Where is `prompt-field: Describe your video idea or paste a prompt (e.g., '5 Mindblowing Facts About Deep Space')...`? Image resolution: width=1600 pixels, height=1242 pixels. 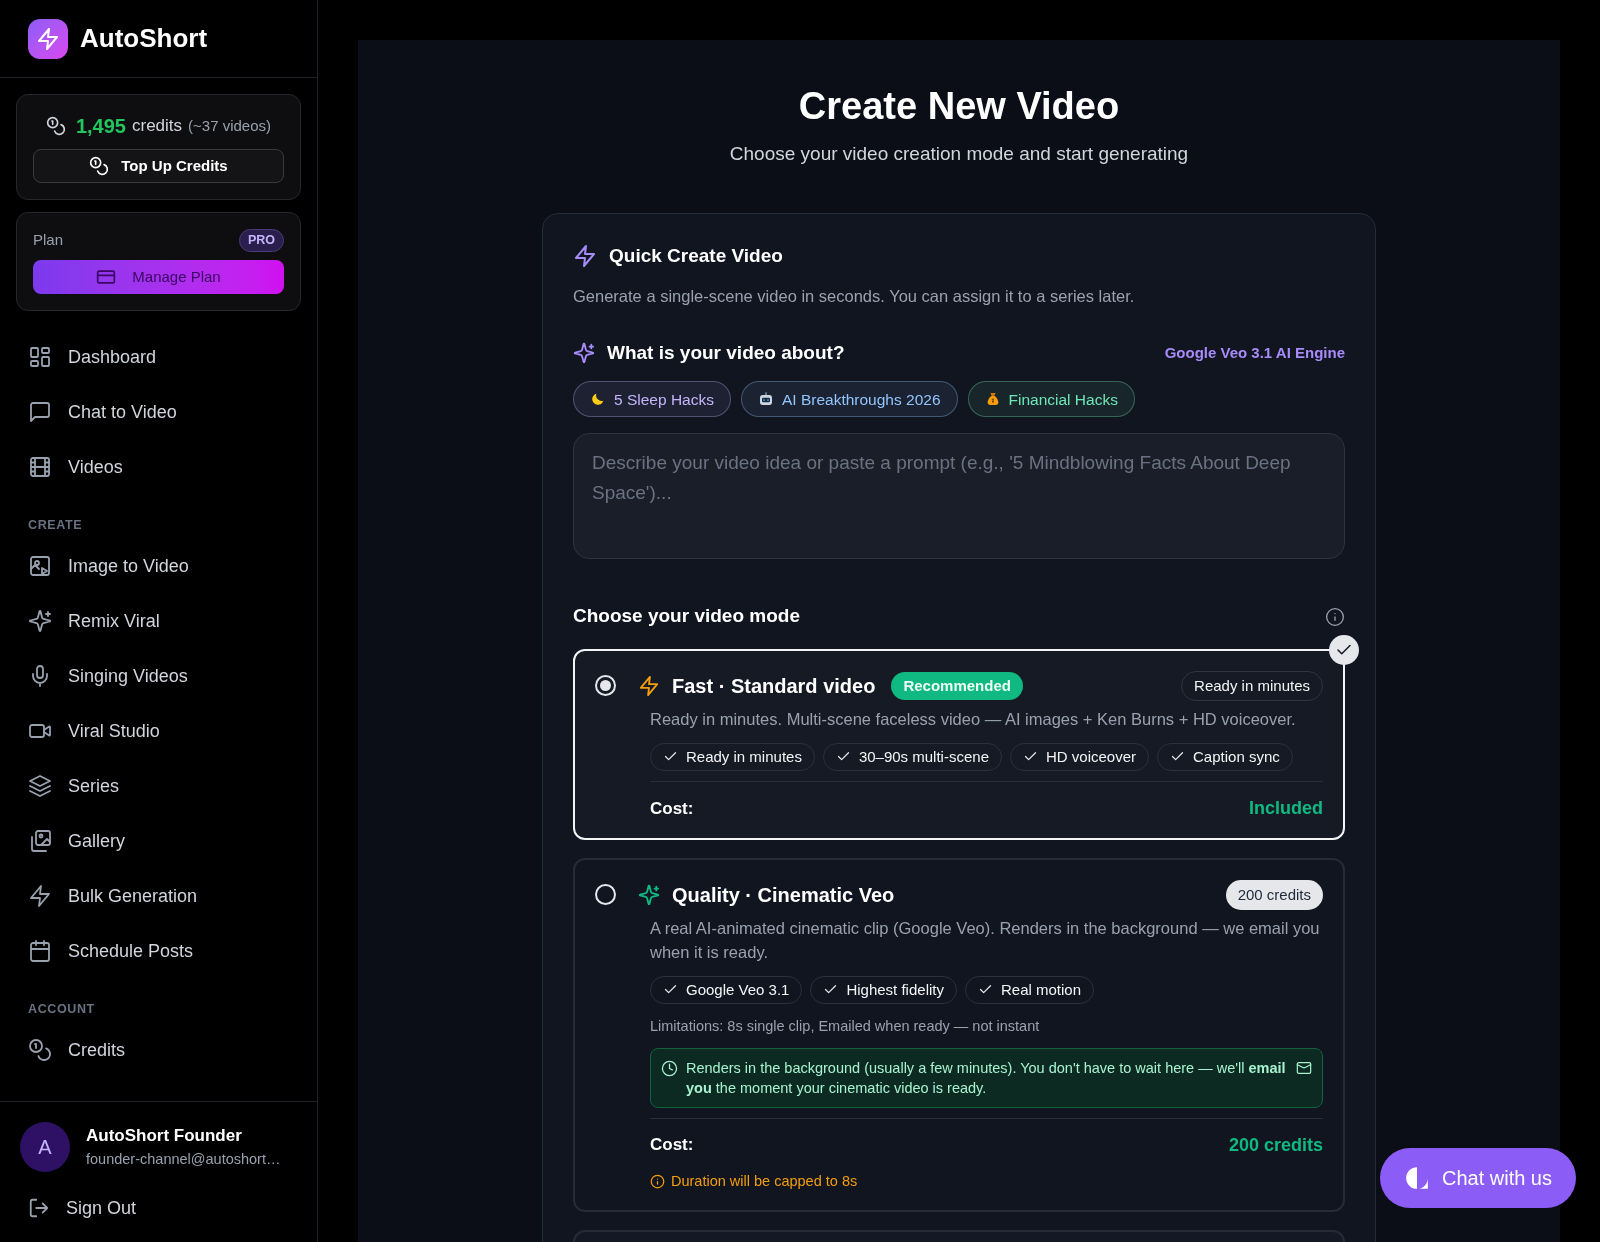 prompt-field: Describe your video idea or paste a prompt (e.g., '5 Mindblowing Facts About Deep Space')... is located at coordinates (959, 496).